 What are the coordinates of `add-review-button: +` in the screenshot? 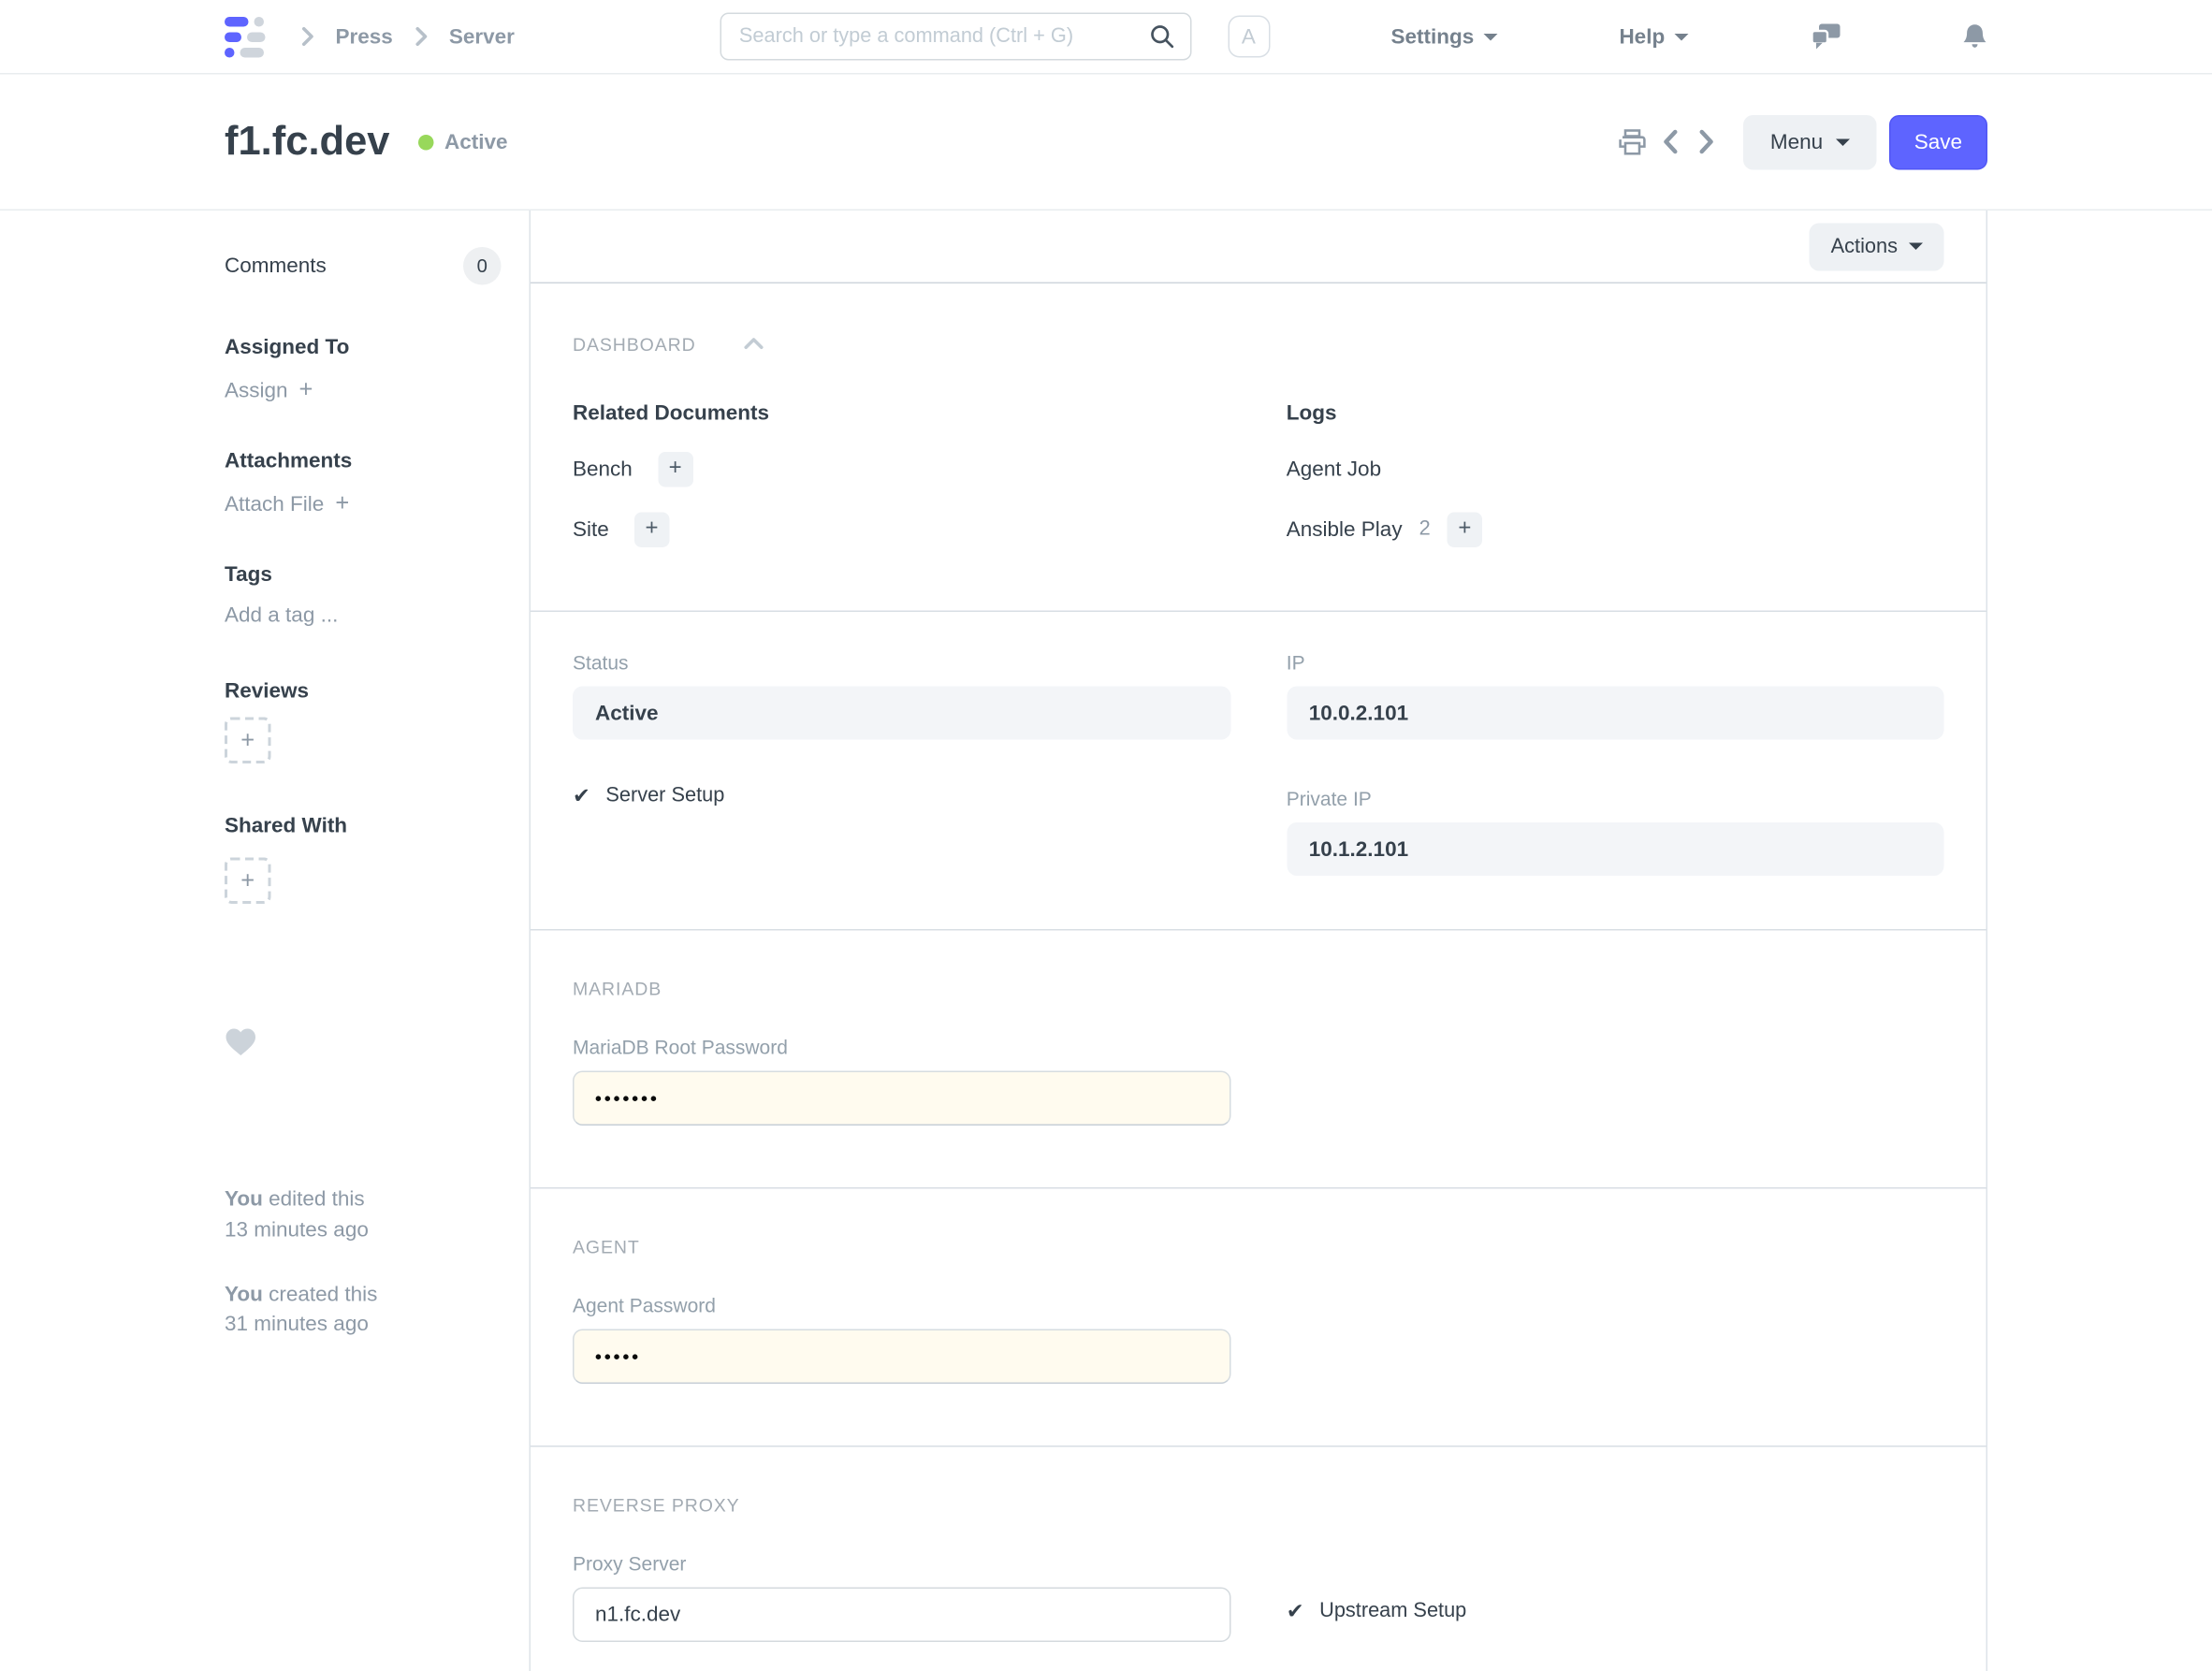 It's located at (248, 740).